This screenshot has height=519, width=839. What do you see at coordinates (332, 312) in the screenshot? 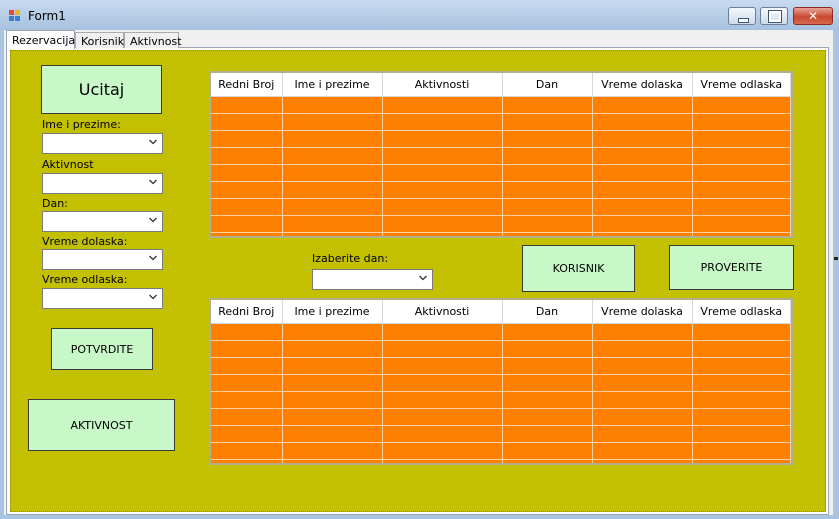
I see `column-header: Ime i prezime` at bounding box center [332, 312].